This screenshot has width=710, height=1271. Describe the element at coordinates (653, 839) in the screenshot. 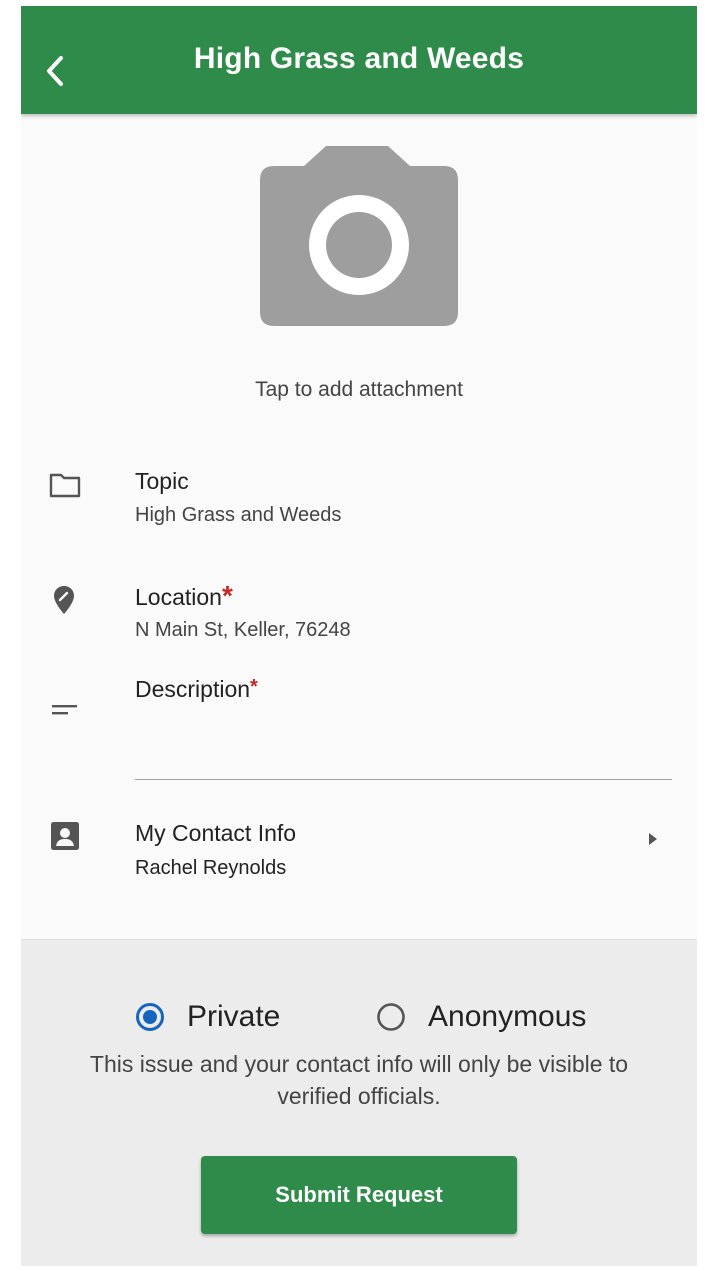

I see `chevron-right-icon` at that location.